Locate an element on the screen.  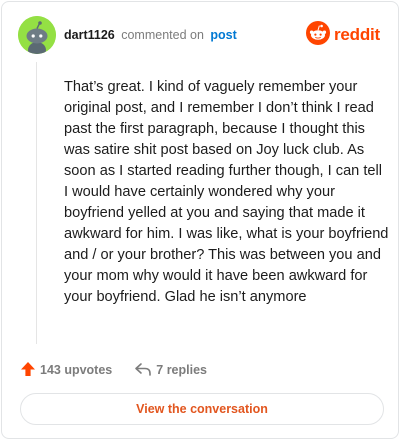
username-link: dart1126 is located at coordinates (89, 35).